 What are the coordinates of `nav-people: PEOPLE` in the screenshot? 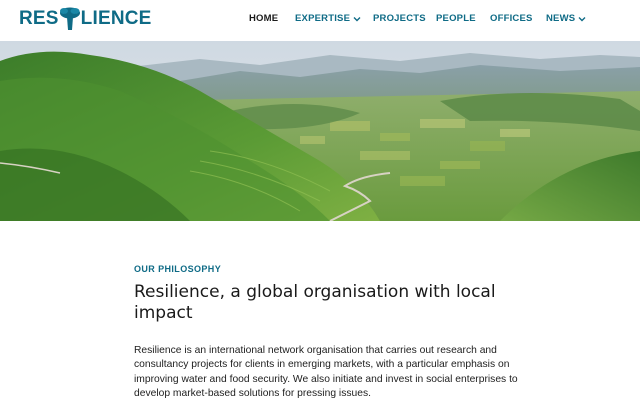 It's located at (456, 18).